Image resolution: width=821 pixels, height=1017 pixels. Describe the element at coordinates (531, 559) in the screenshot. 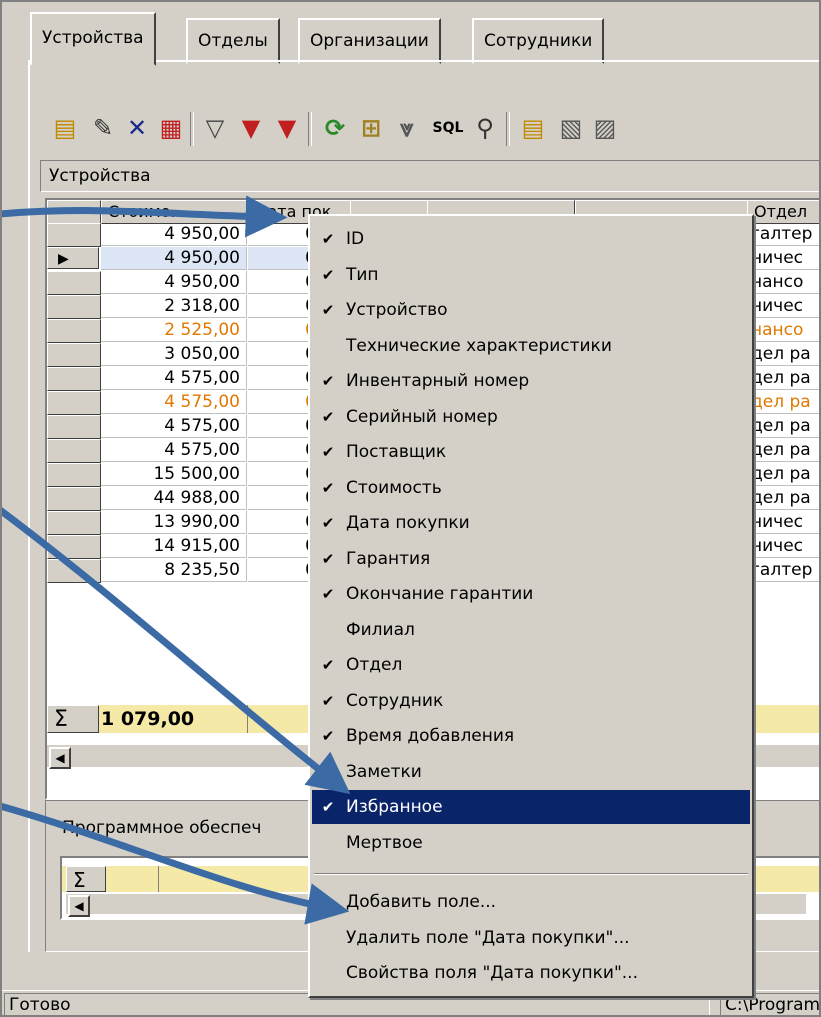

I see `menu-item-column: ✔ Гарантия` at that location.